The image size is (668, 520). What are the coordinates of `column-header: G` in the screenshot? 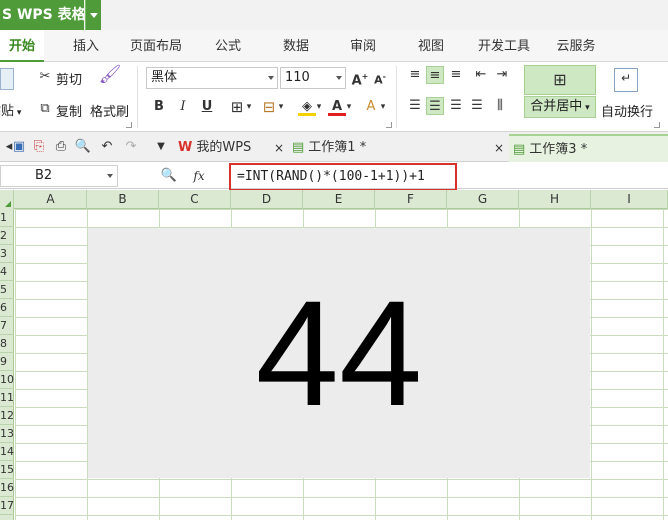 It's located at (483, 199).